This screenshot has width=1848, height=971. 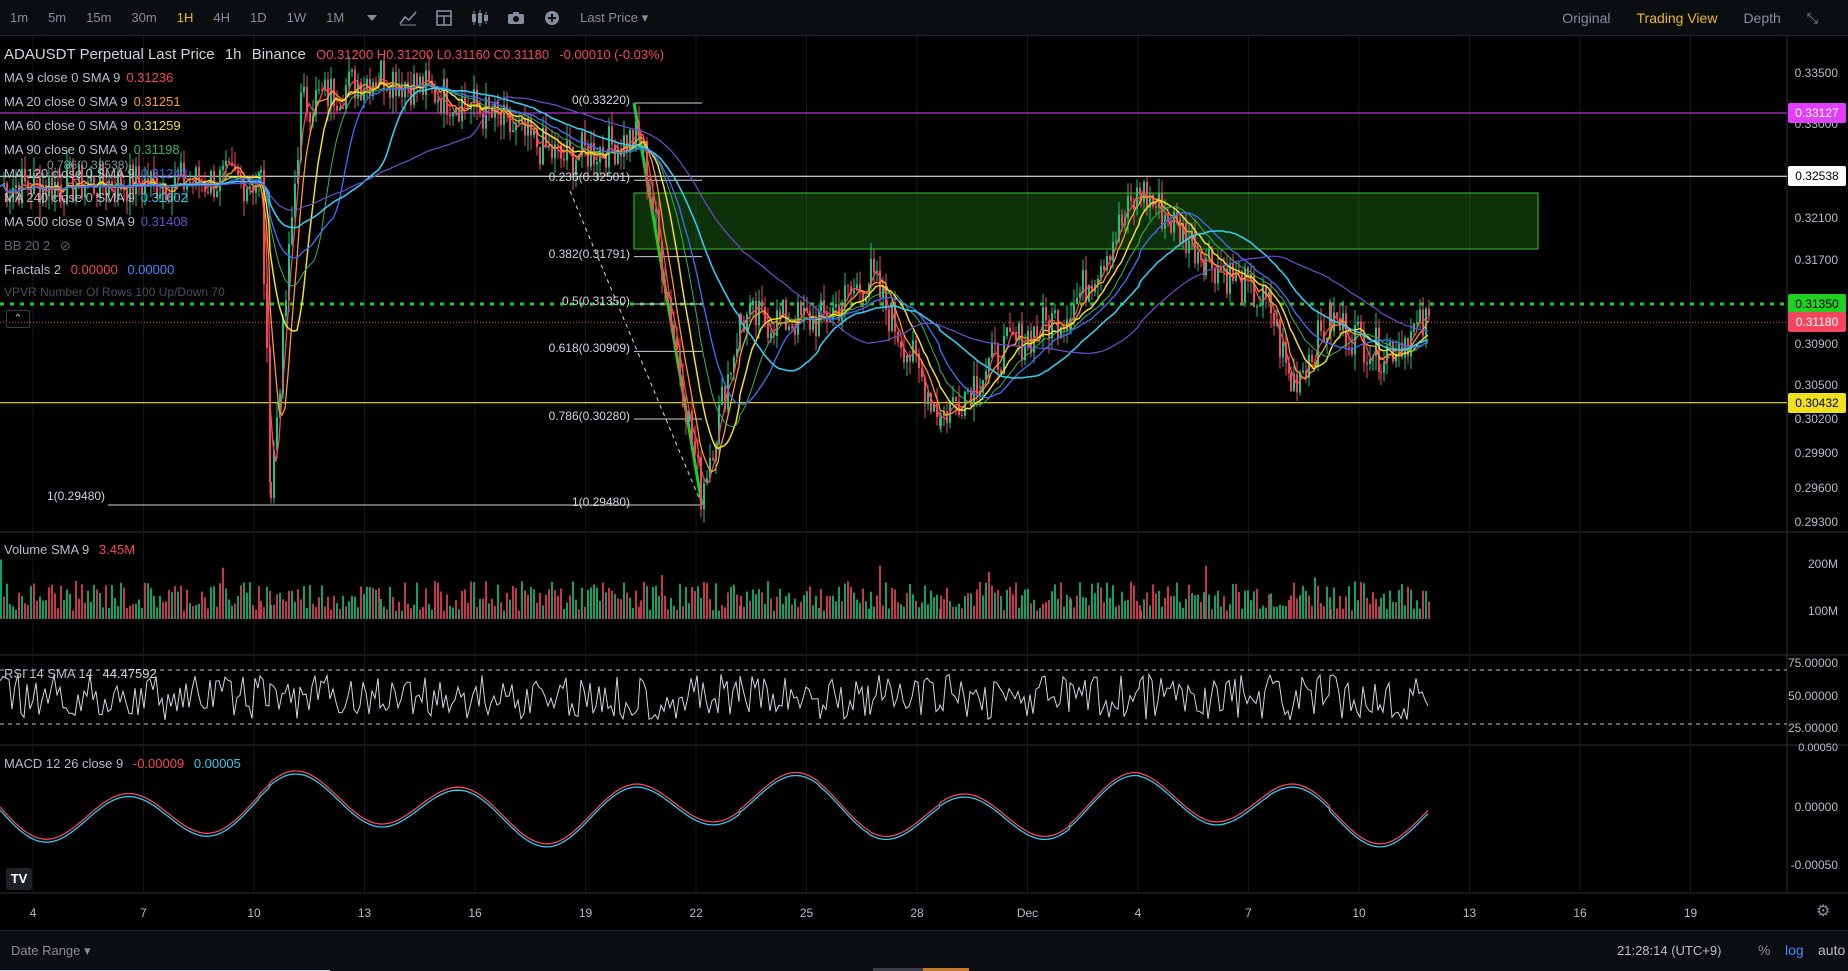 What do you see at coordinates (57, 18) in the screenshot?
I see `tf-5m: 5m` at bounding box center [57, 18].